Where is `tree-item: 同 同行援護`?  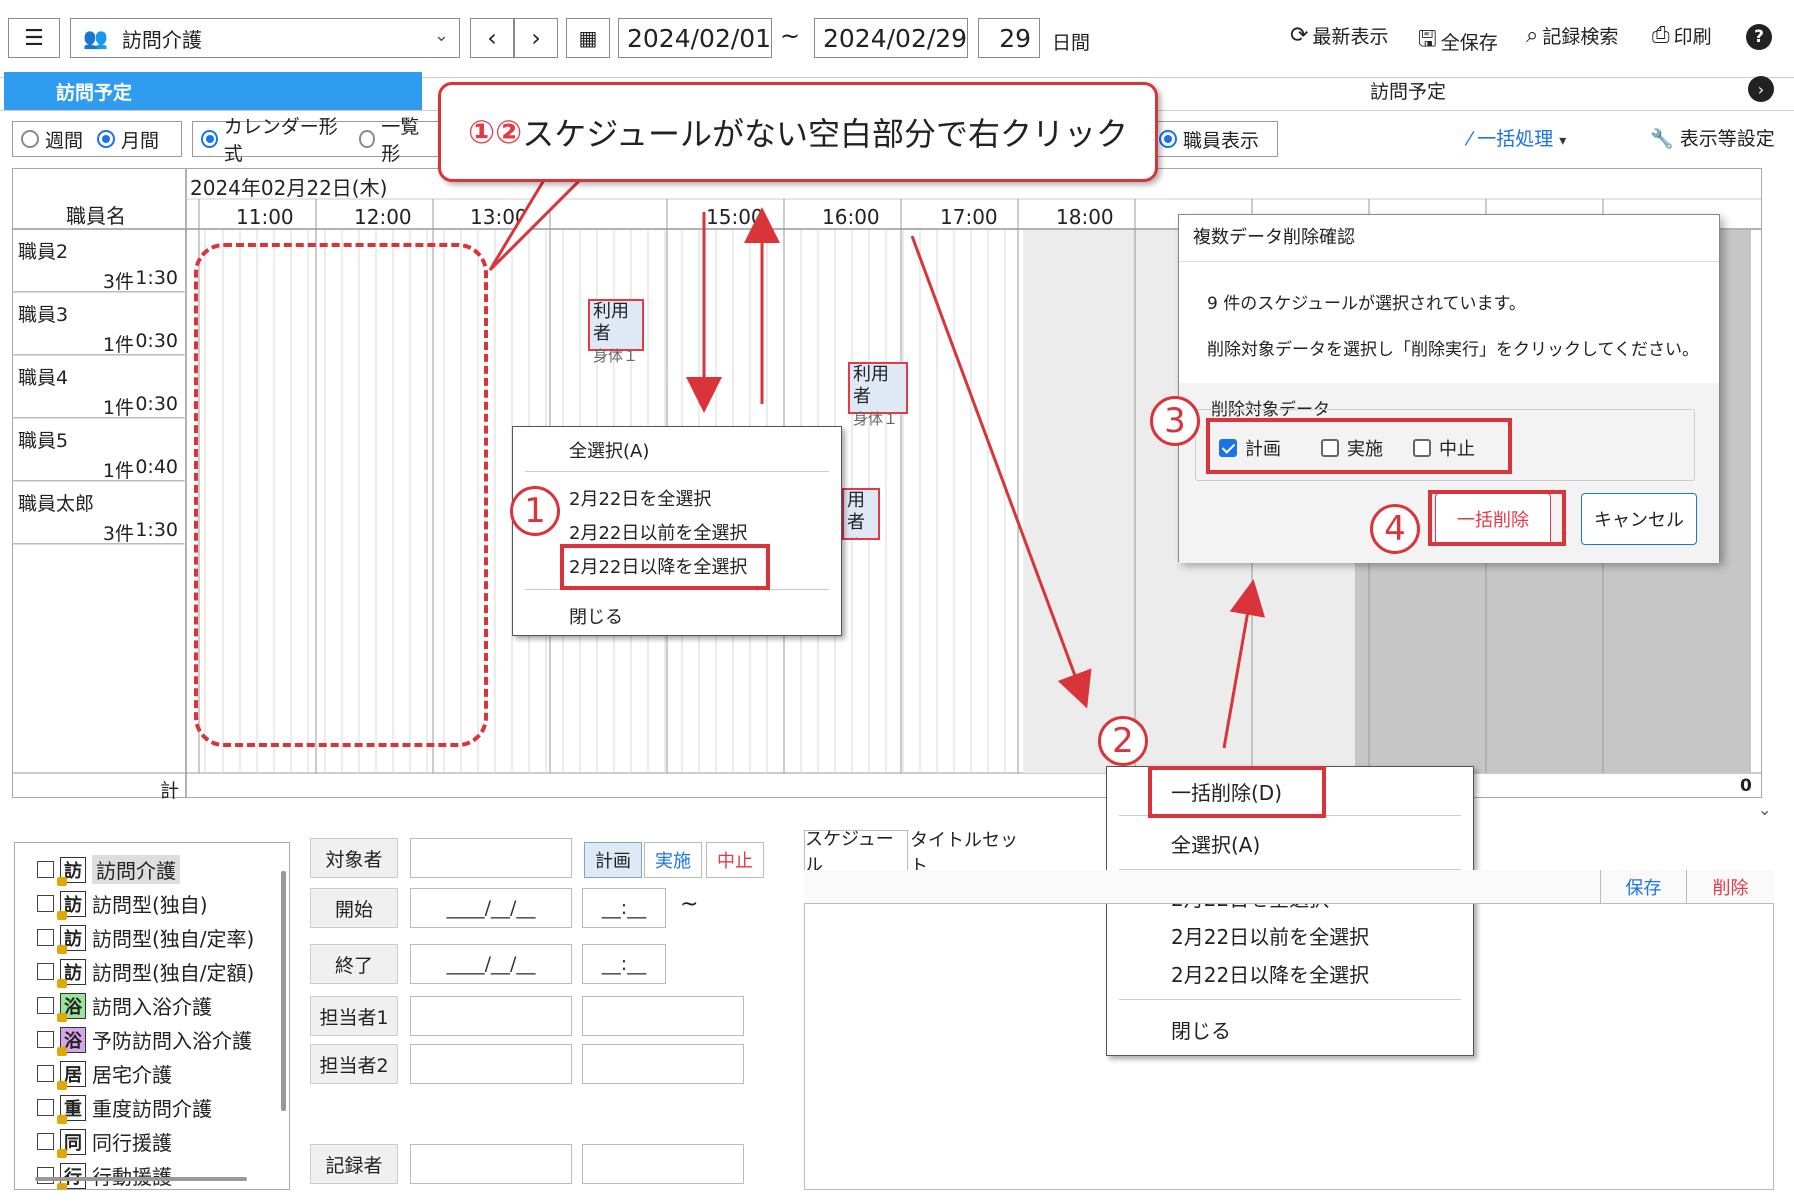 tree-item: 同 同行援護 is located at coordinates (104, 1142).